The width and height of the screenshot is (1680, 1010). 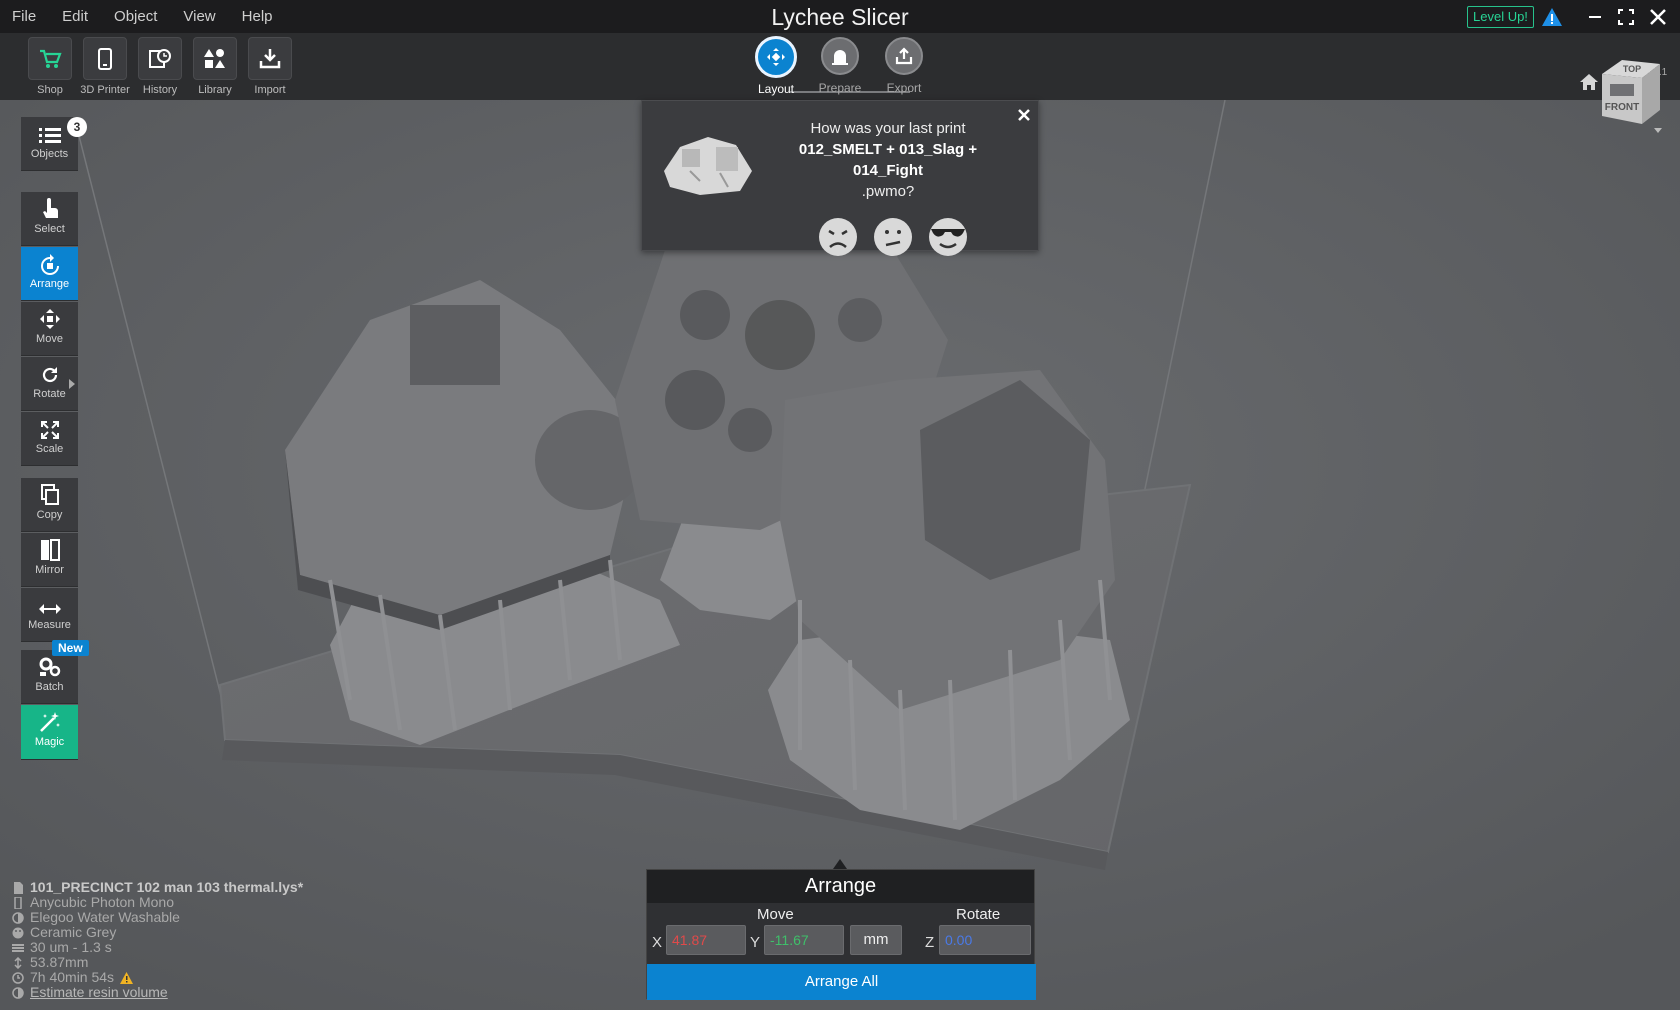 What do you see at coordinates (199, 16) in the screenshot?
I see `menu-view: View` at bounding box center [199, 16].